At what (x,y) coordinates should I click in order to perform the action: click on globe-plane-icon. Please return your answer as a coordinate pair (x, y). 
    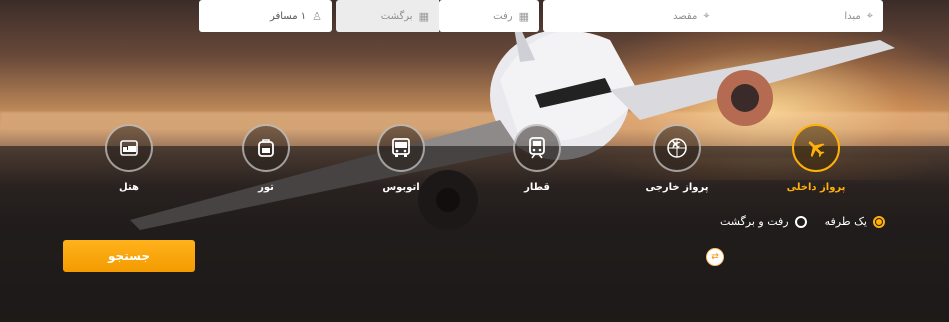
    Looking at the image, I should click on (677, 148).